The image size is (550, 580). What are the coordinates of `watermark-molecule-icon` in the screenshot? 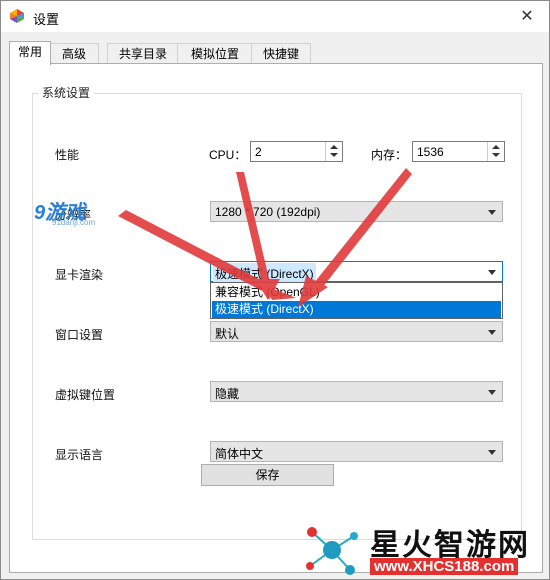 It's located at (332, 551).